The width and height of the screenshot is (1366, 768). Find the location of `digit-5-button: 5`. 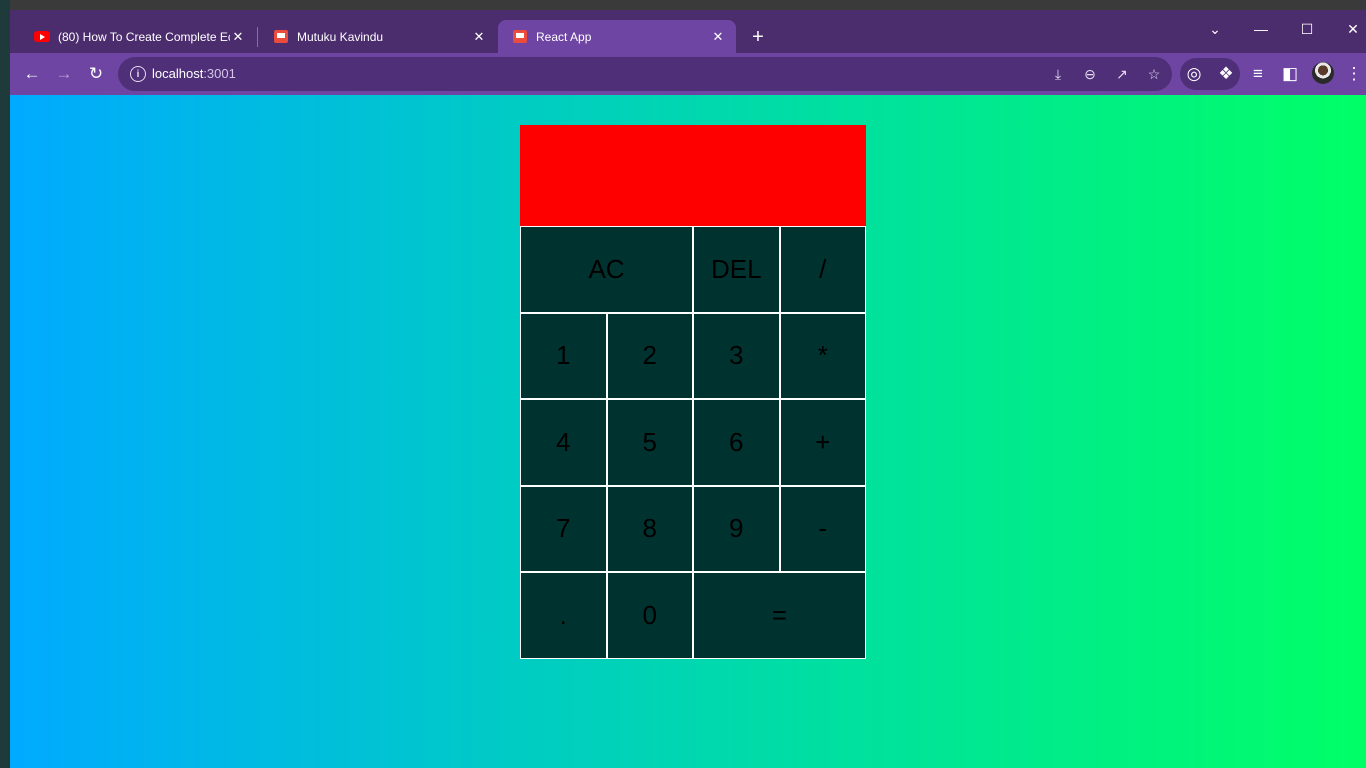

digit-5-button: 5 is located at coordinates (649, 442).